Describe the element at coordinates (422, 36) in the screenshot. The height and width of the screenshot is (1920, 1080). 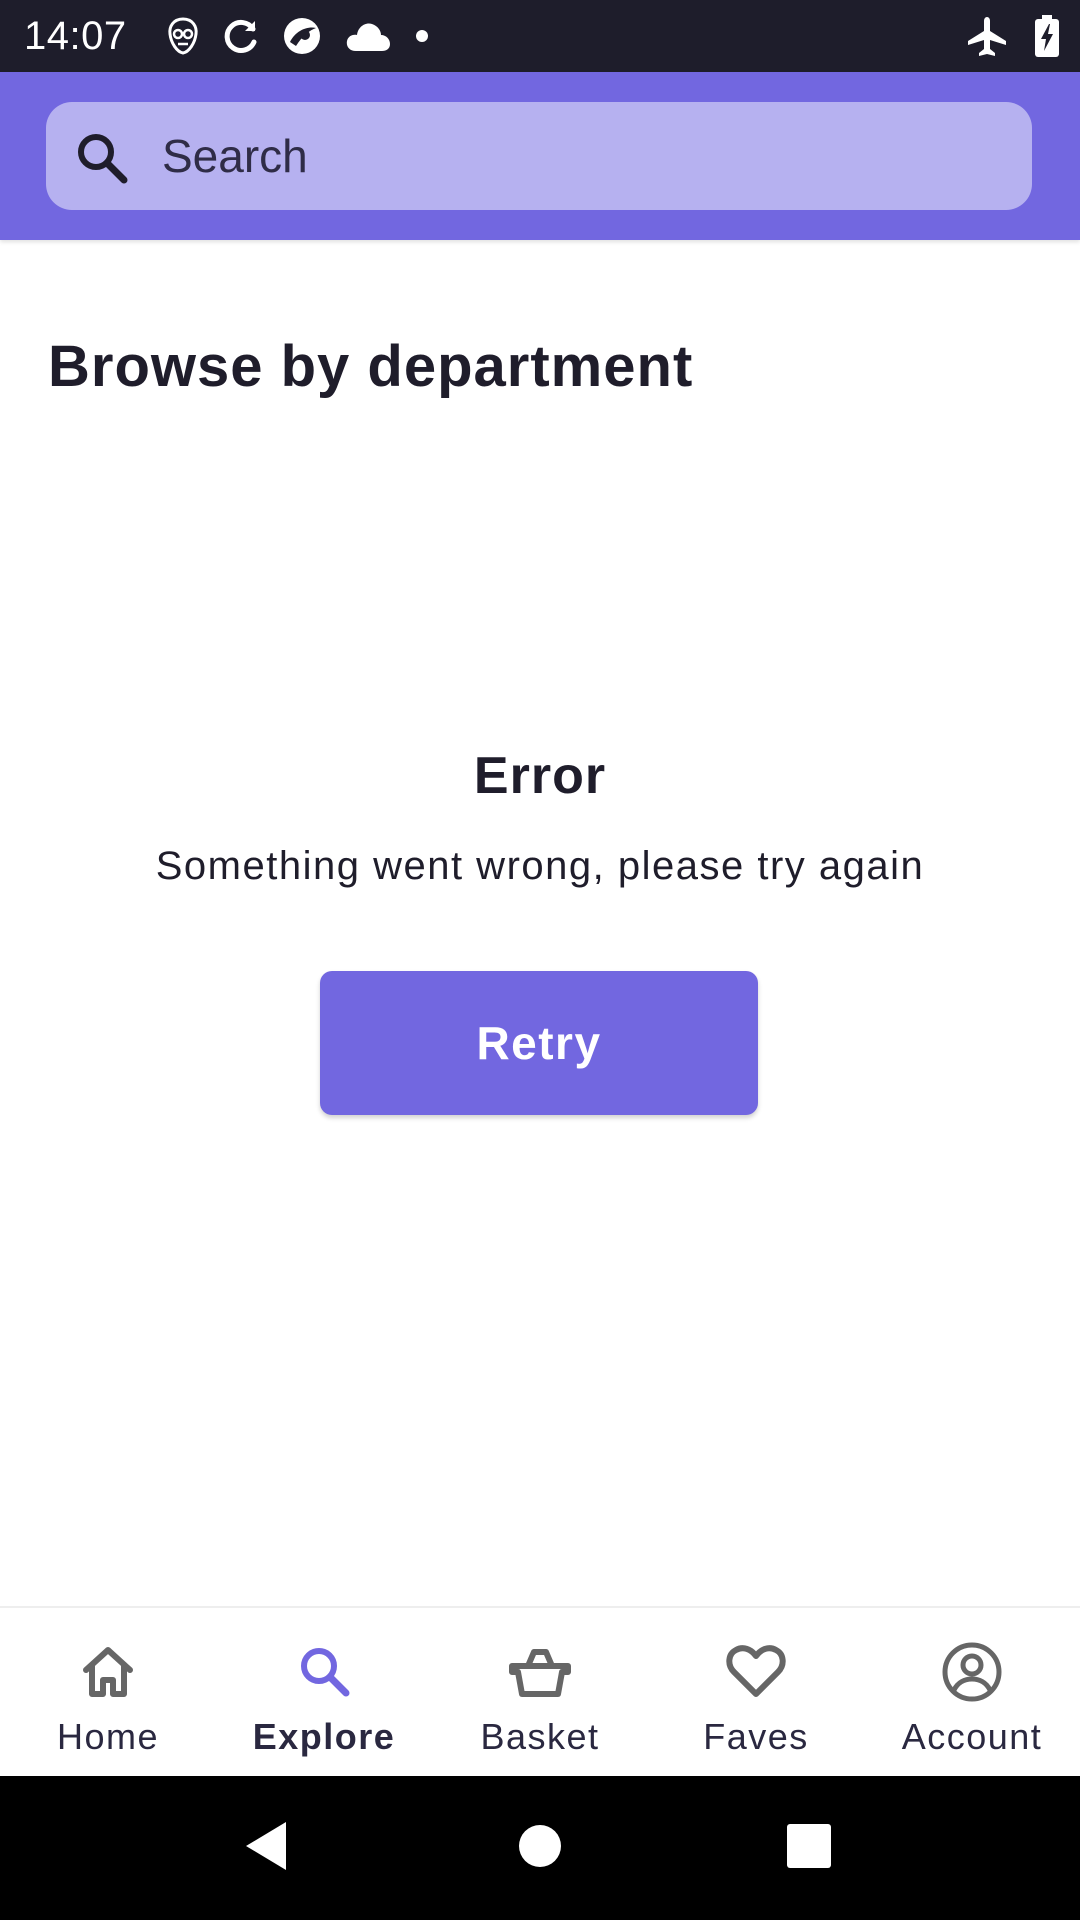
I see `dot-icon` at that location.